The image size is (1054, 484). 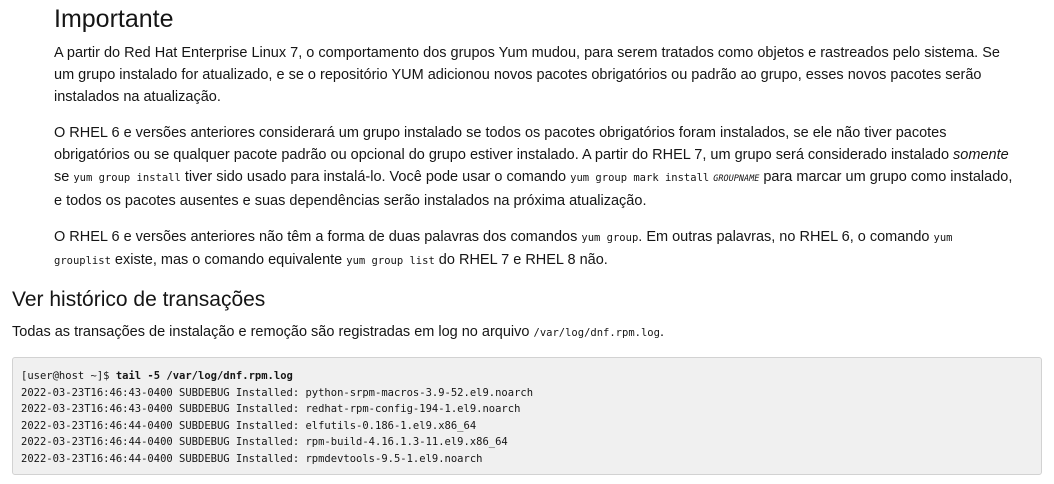 I want to click on inline-code: yum group install, so click(x=127, y=178).